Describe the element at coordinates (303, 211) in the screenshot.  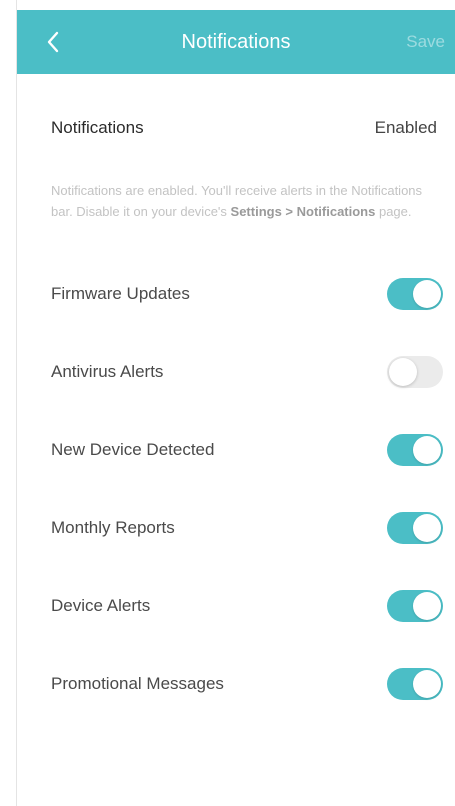
I see `settings-path: Settings > Notifications` at that location.